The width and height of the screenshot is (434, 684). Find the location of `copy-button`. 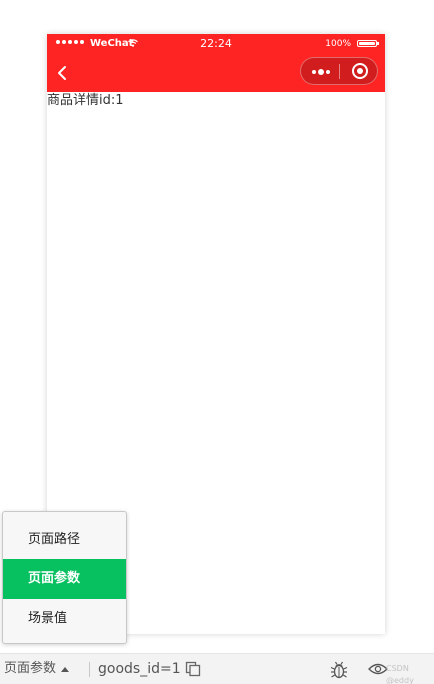

copy-button is located at coordinates (193, 669).